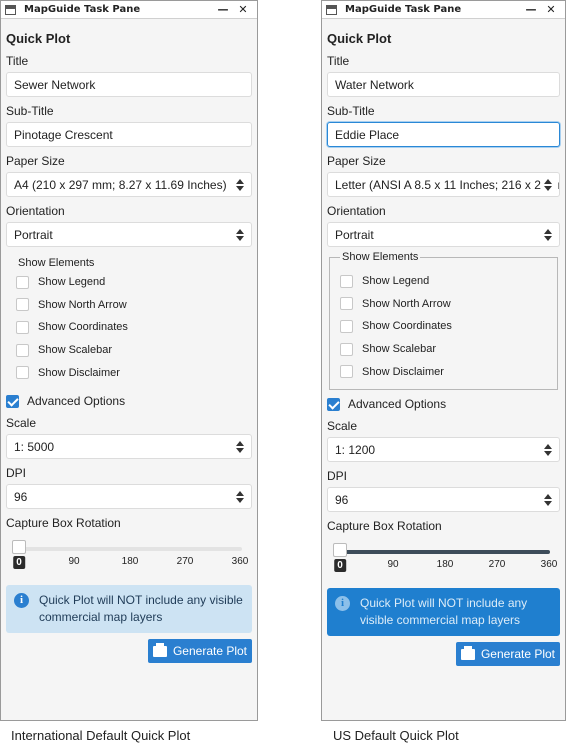 The width and height of the screenshot is (566, 755). Describe the element at coordinates (129, 84) in the screenshot. I see `title-input: Sewer Network` at that location.